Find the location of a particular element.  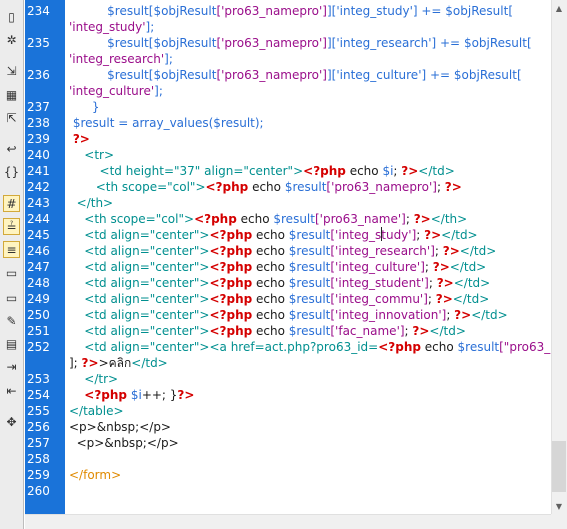

code-token: ['integ_study'] is located at coordinates (373, 235).